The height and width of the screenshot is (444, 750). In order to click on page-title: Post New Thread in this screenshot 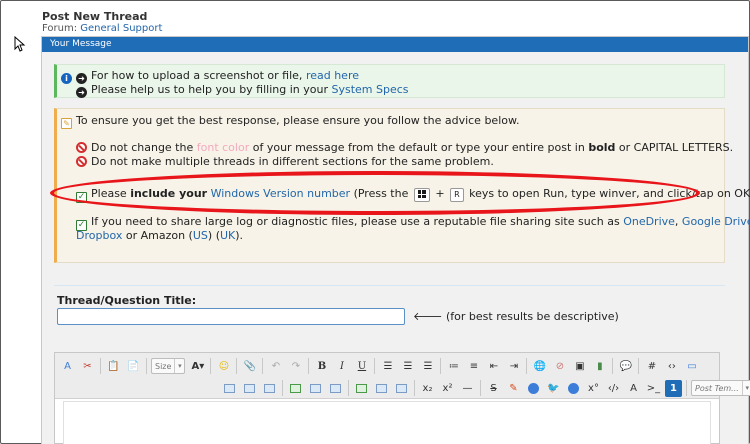, I will do `click(95, 16)`.